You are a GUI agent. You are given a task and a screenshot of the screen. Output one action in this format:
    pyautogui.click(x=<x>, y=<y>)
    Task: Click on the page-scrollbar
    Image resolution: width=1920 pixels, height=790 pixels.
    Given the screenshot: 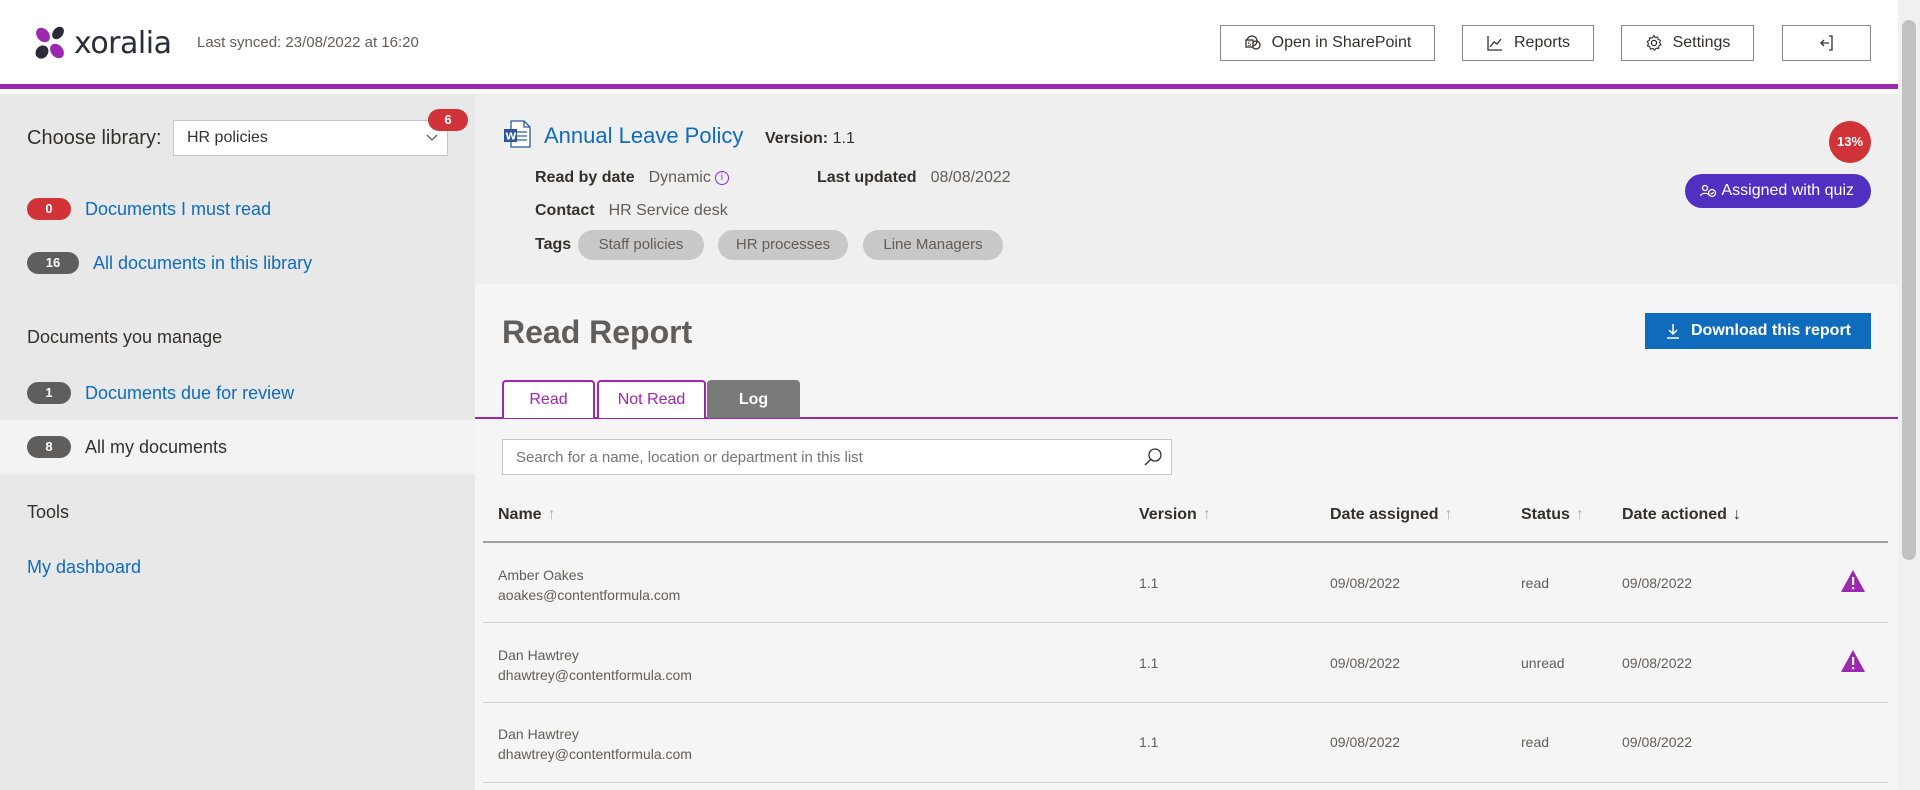 What is the action you would take?
    pyautogui.click(x=1909, y=395)
    